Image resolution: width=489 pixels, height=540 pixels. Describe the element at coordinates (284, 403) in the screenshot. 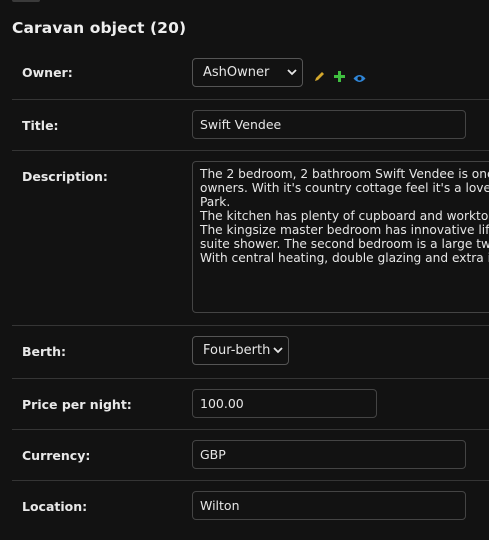

I see `price-input: 100.00` at that location.